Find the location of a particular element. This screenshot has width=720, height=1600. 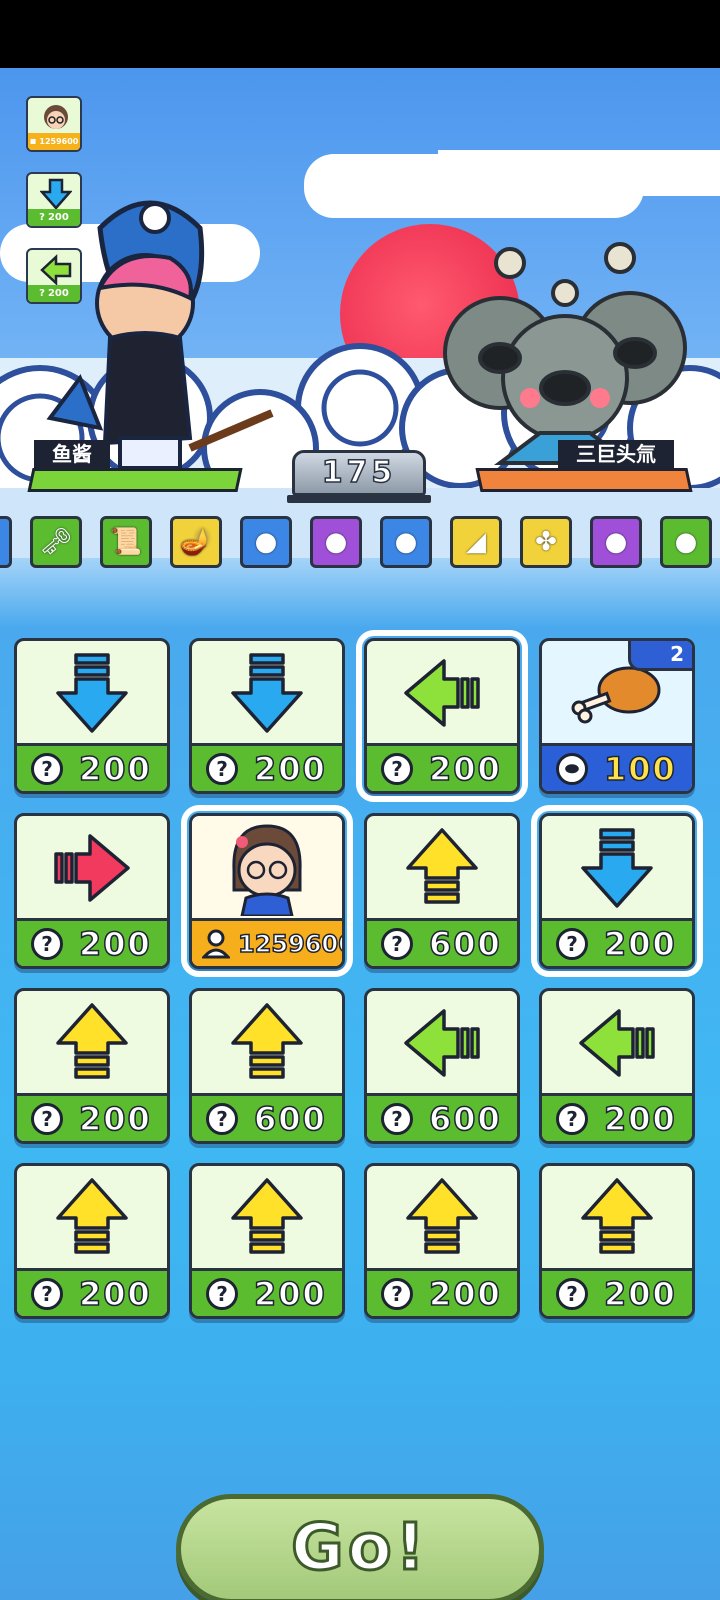

lamp-icon: 🪔 is located at coordinates (196, 542).